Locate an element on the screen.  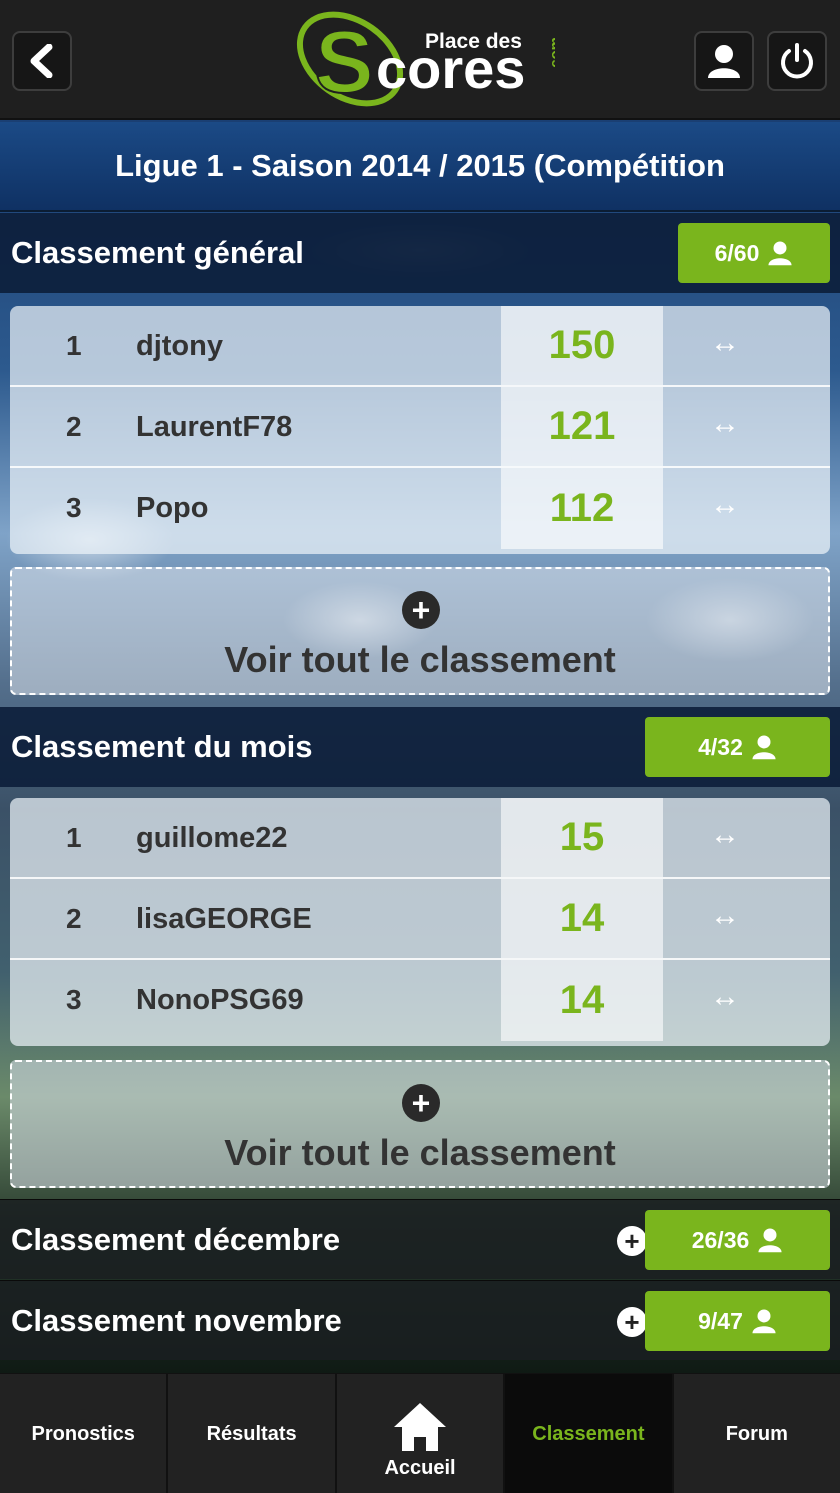
player-name: NonoPSG69 is located at coordinates (220, 1000).